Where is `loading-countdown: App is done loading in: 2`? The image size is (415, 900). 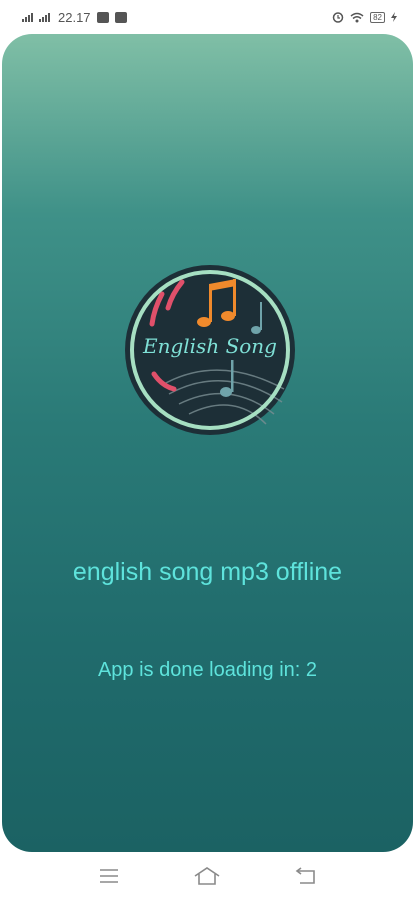
loading-countdown: App is done loading in: 2 is located at coordinates (207, 670).